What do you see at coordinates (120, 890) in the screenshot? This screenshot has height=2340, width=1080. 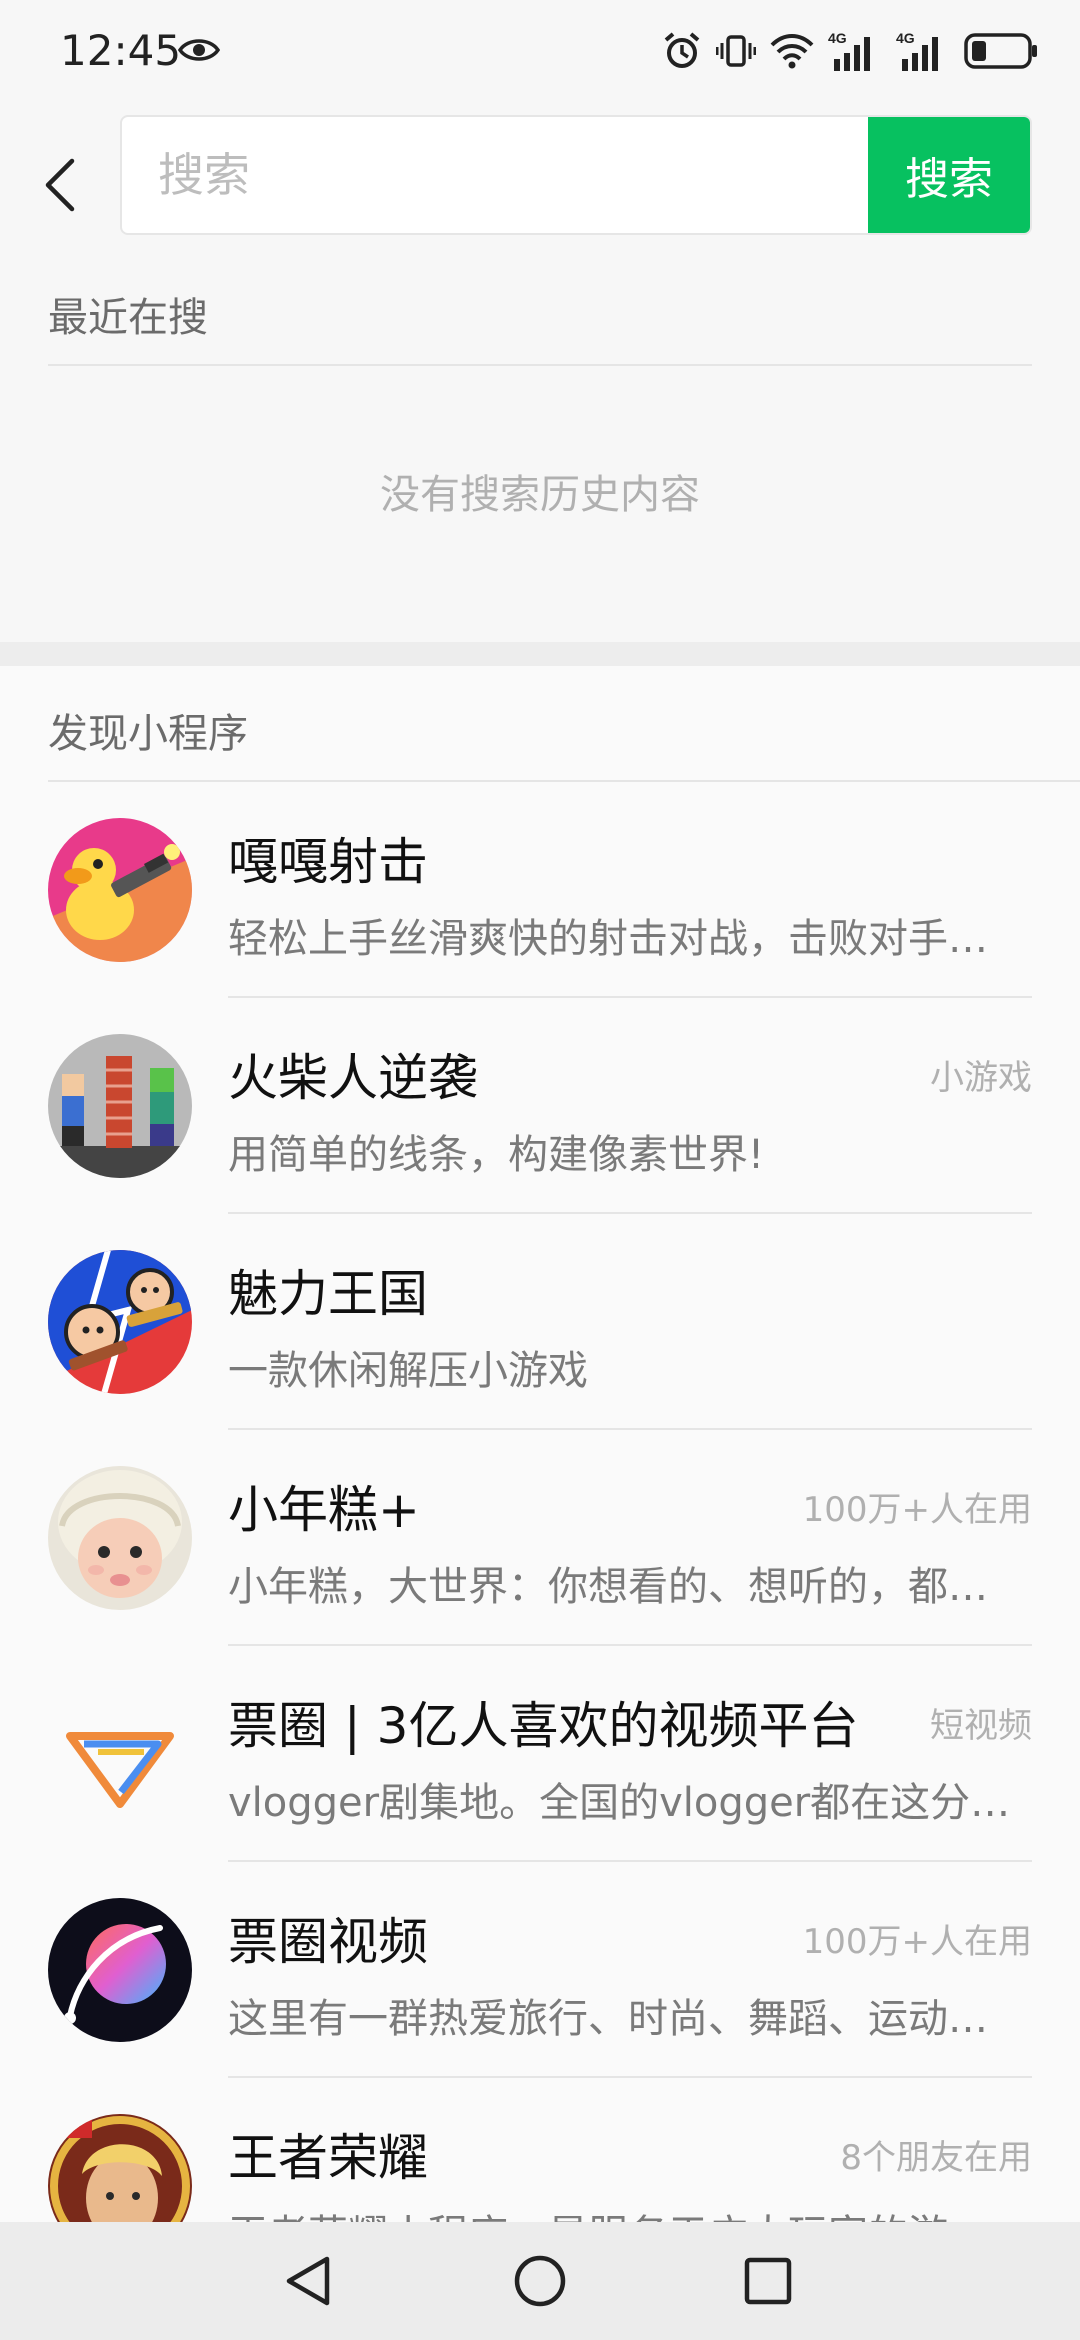 I see `duck-shooter-icon` at bounding box center [120, 890].